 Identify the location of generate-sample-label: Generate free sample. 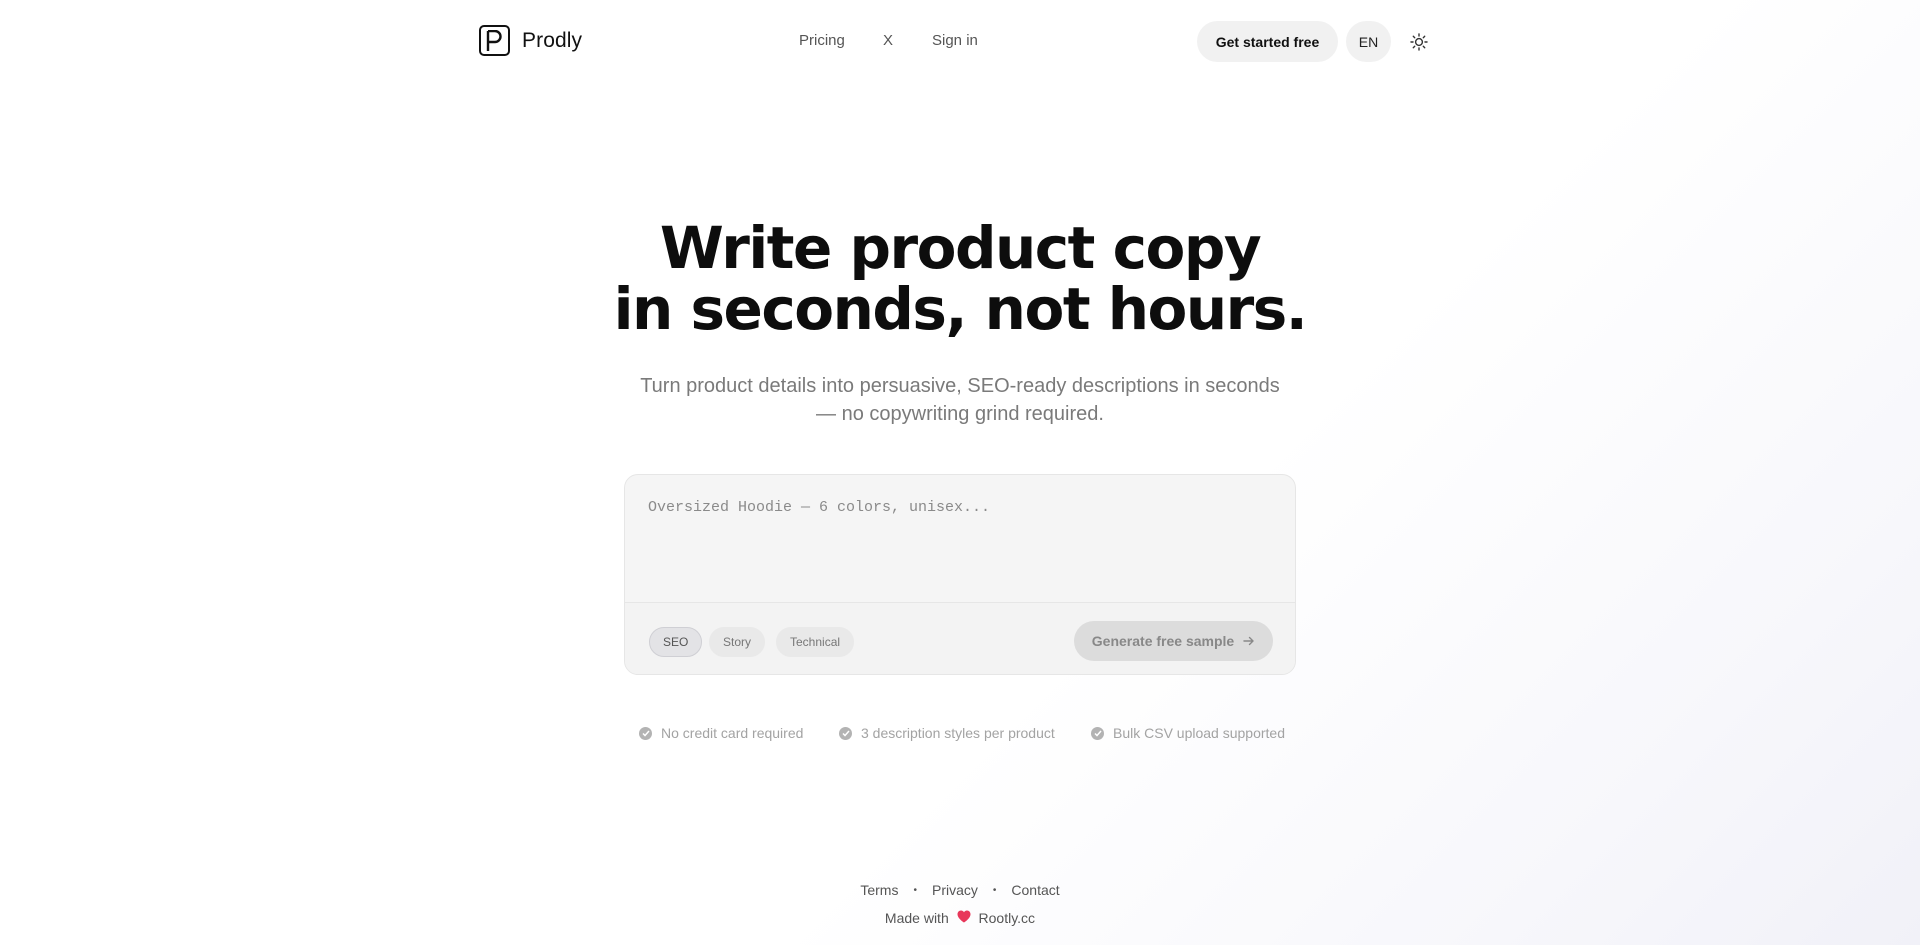
(1163, 641).